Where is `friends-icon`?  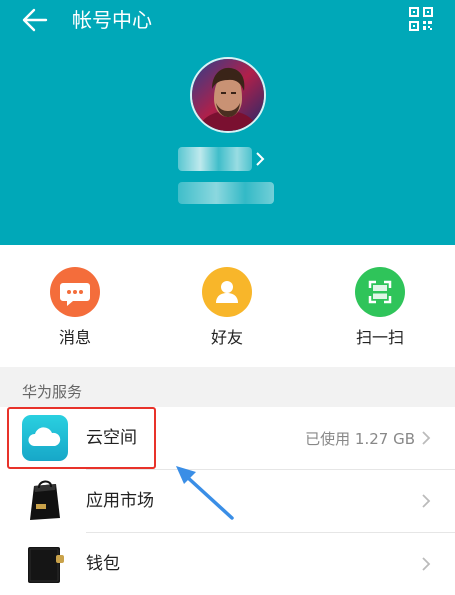
friends-icon is located at coordinates (227, 292).